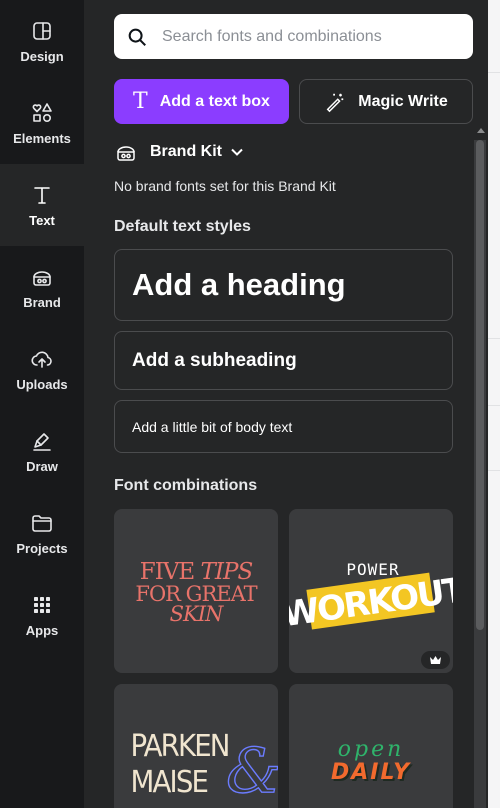 The height and width of the screenshot is (808, 500). I want to click on add-body-text-label: Add a little bit of body text, so click(212, 426).